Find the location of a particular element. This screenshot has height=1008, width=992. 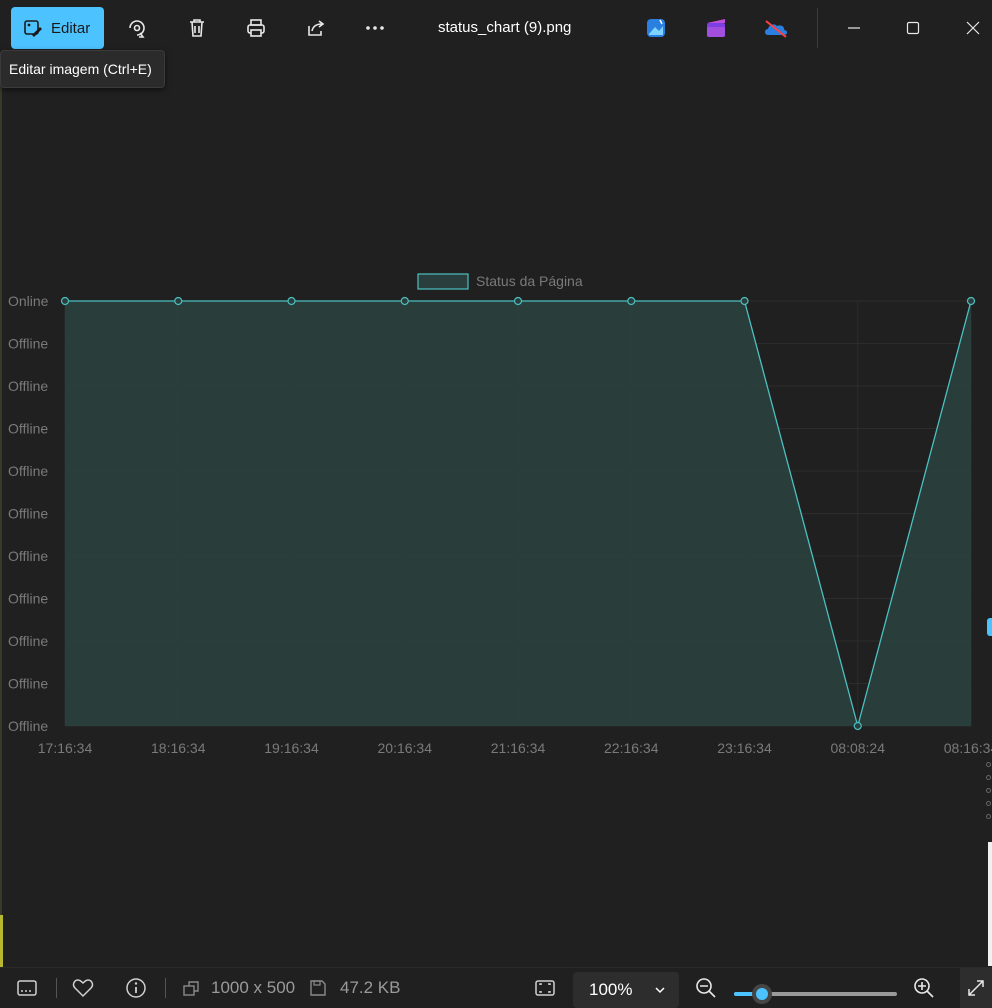

photos-app-button is located at coordinates (656, 28).